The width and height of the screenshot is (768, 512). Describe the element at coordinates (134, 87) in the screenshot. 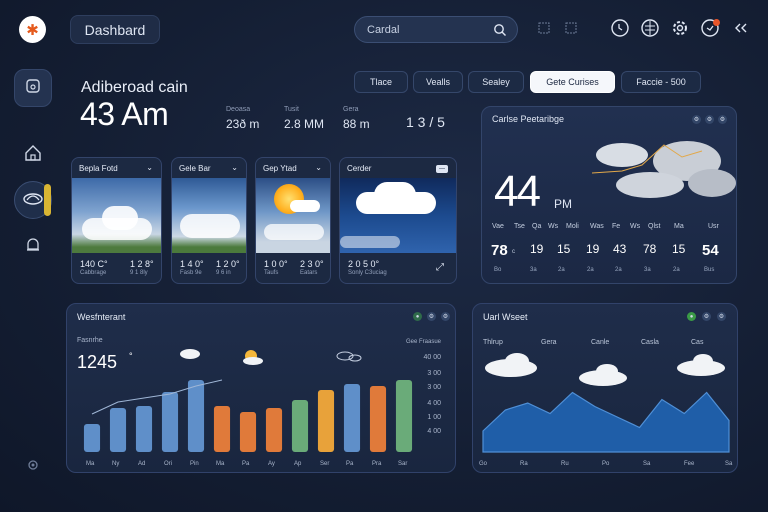

I see `greeting-text: Adiberoad cain` at that location.